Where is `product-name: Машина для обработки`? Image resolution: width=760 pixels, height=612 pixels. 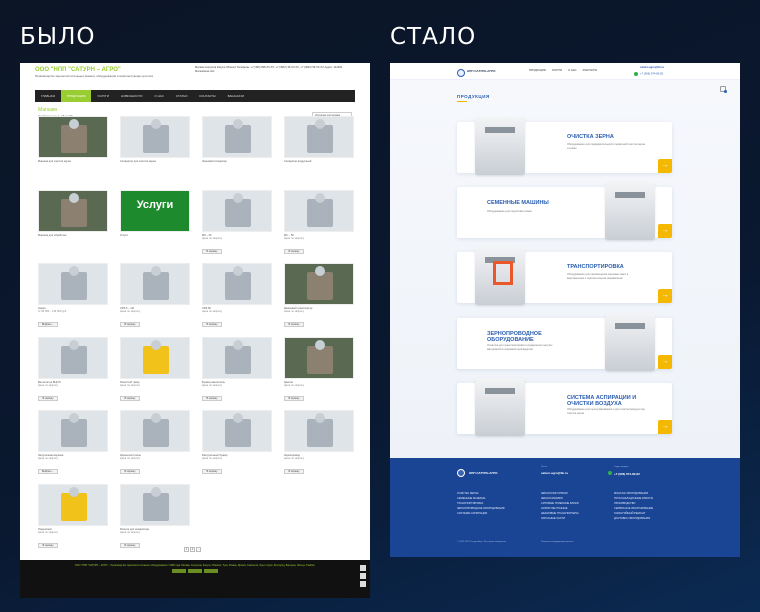 product-name: Машина для обработки is located at coordinates (73, 235).